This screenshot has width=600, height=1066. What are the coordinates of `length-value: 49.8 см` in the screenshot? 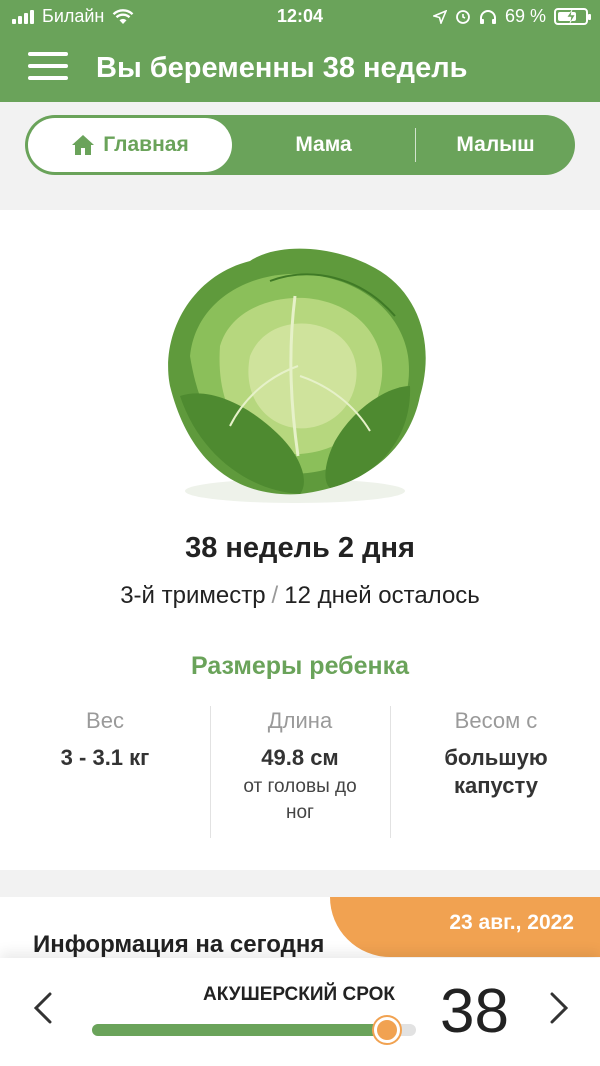 It's located at (300, 757).